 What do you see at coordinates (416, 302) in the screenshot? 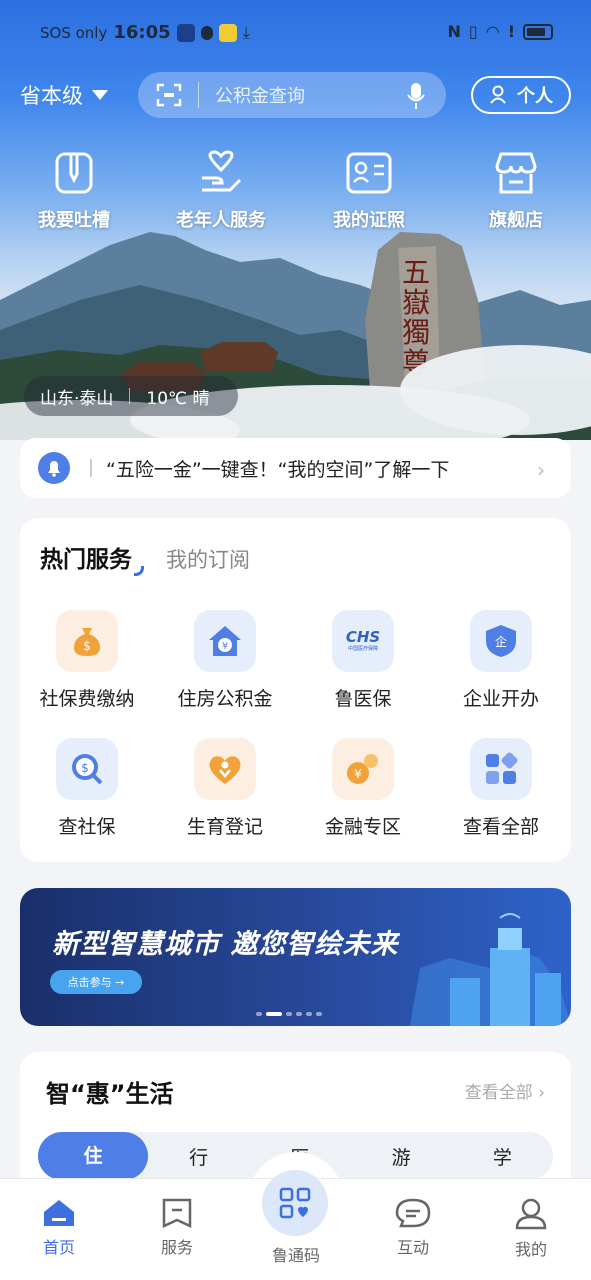
I see `svg-text: 嶽` at bounding box center [416, 302].